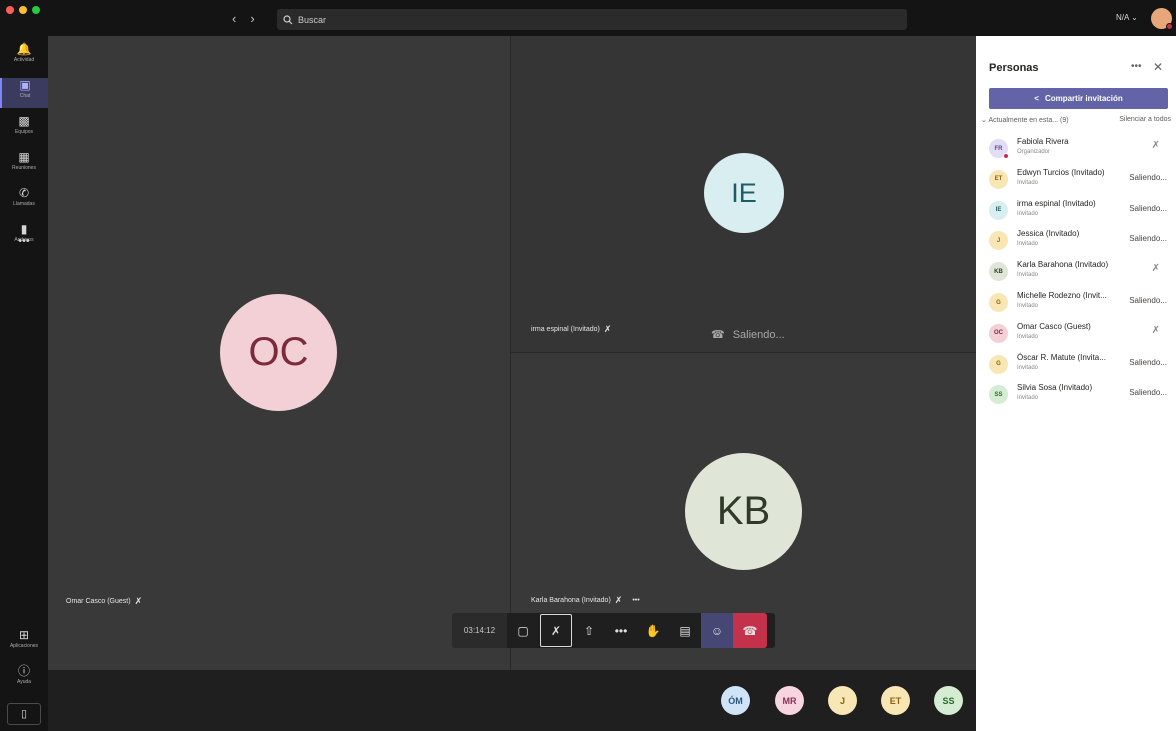 The image size is (1176, 731). What do you see at coordinates (635, 600) in the screenshot?
I see `tile-more-button: •••` at bounding box center [635, 600].